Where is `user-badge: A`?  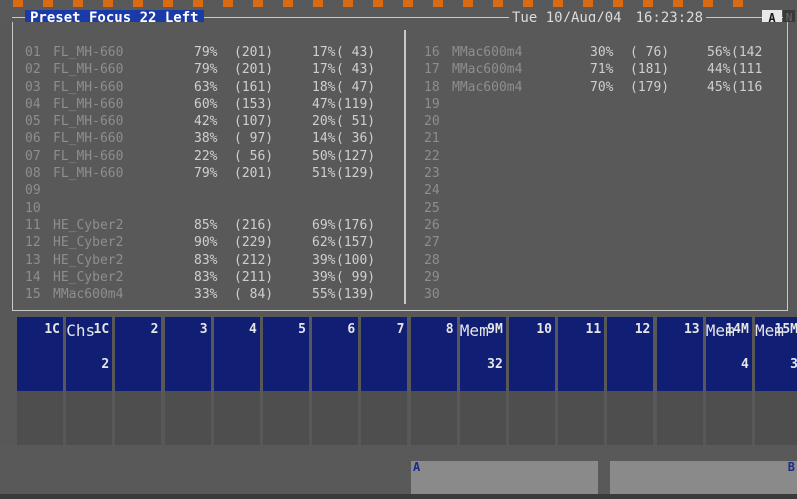
user-badge: A is located at coordinates (772, 16).